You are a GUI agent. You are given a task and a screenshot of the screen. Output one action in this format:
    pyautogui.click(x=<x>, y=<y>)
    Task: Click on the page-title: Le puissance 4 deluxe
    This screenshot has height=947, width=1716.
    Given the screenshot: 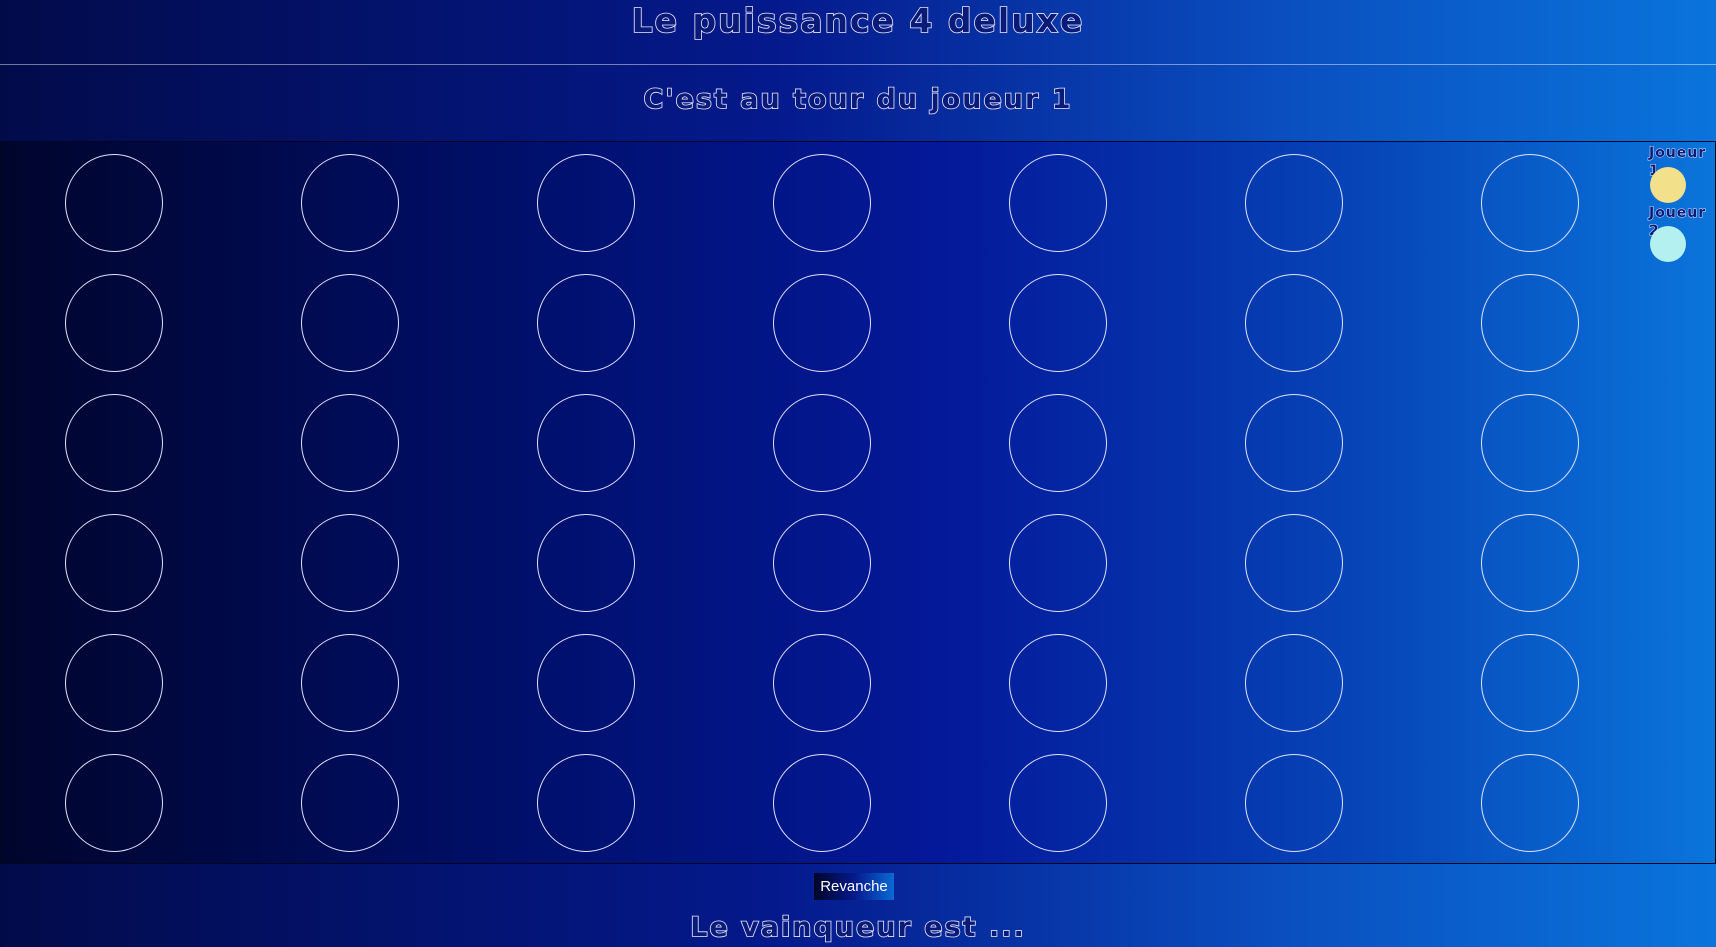 What is the action you would take?
    pyautogui.click(x=858, y=20)
    